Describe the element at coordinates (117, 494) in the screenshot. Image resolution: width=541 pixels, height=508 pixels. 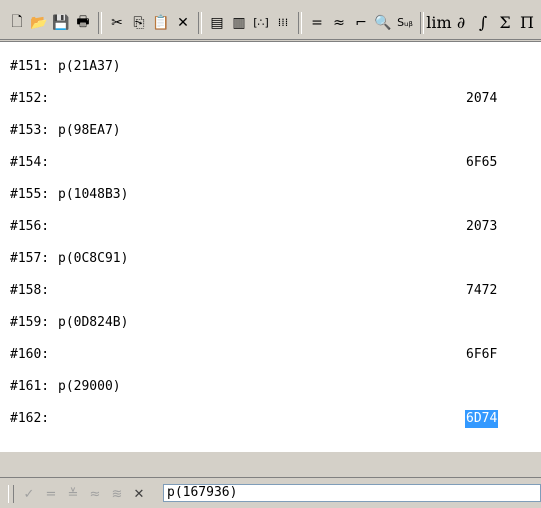
I see `check-approx-icon: ≋` at that location.